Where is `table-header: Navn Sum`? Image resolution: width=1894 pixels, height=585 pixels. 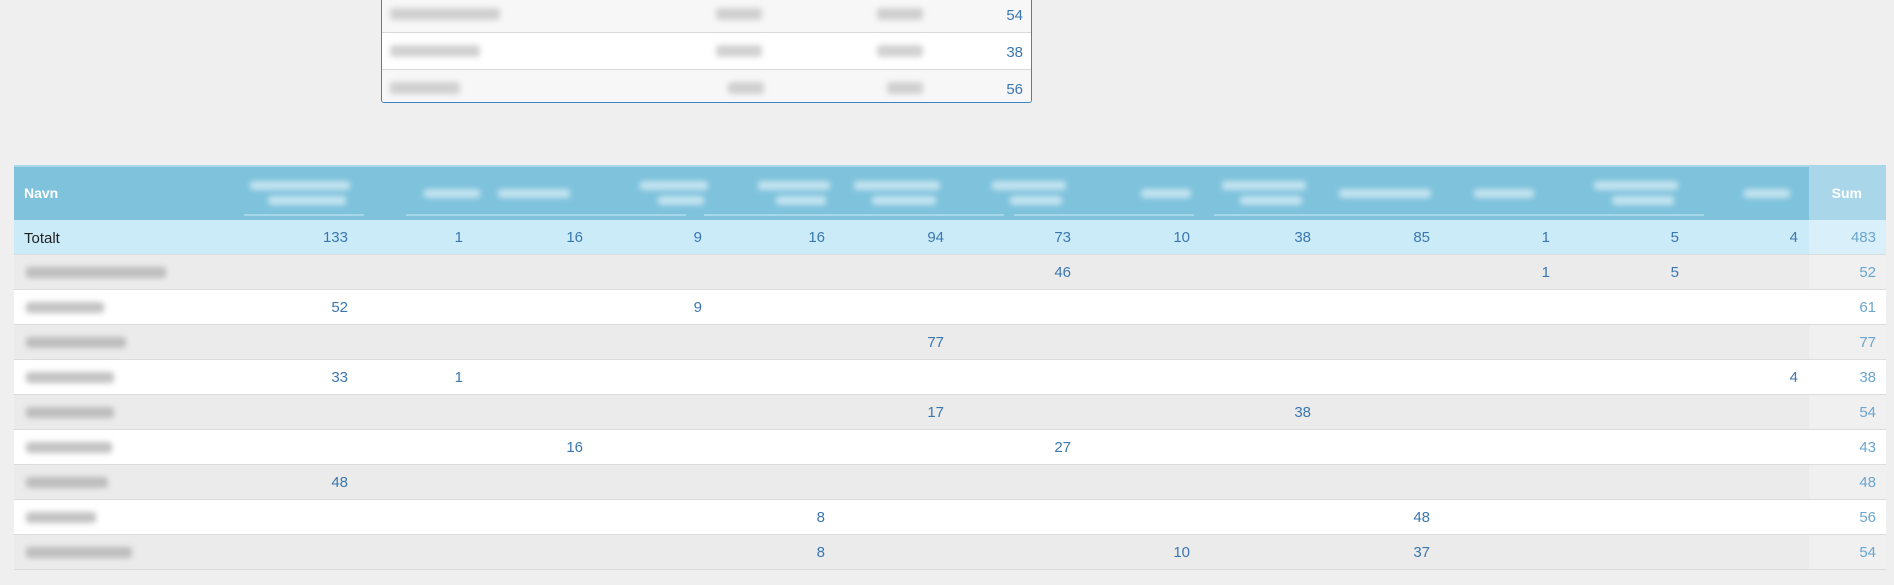 table-header: Navn Sum is located at coordinates (950, 192).